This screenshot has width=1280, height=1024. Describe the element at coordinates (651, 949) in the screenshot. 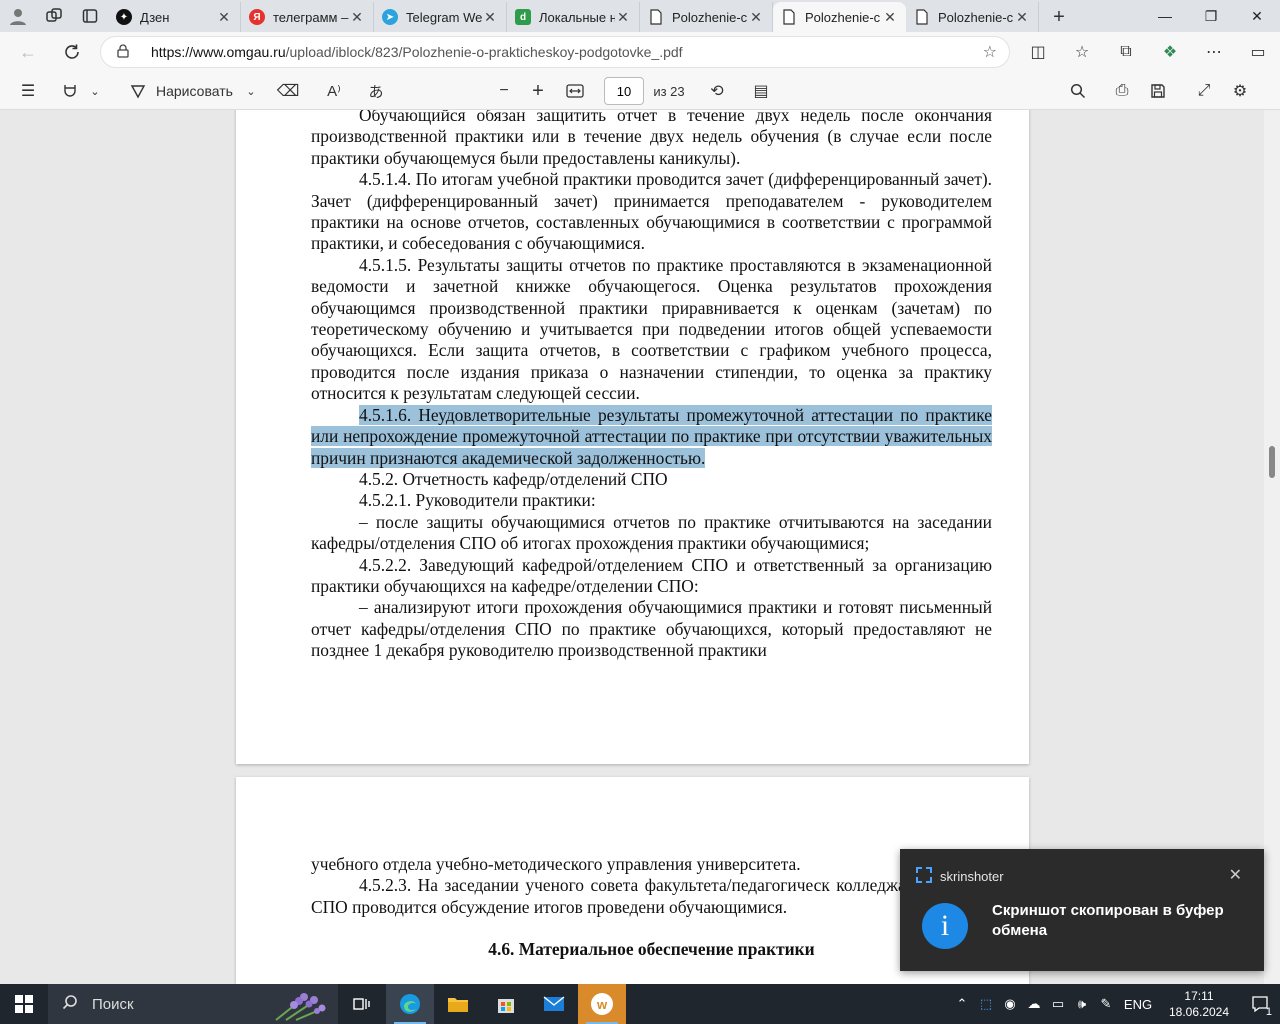

I see `section-heading: 4.6. Материальное обеспечение практики` at that location.